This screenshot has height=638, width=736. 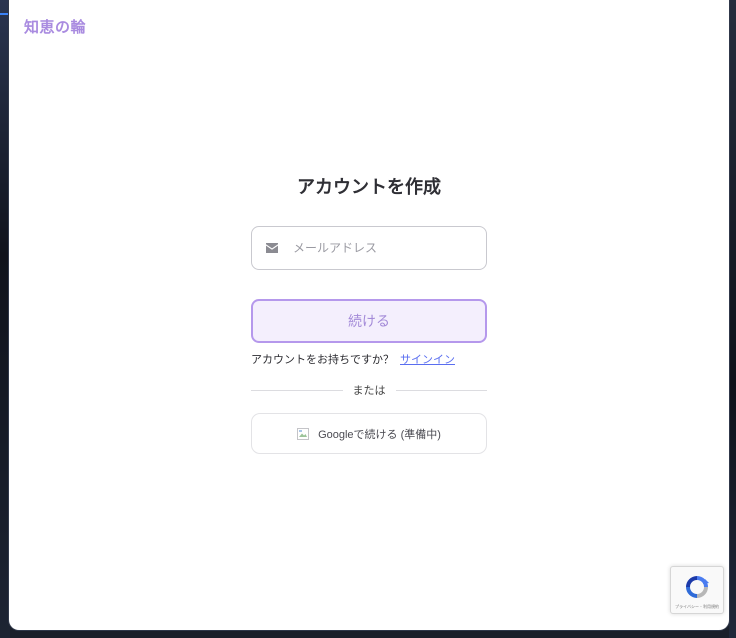 I want to click on envelope-icon, so click(x=272, y=248).